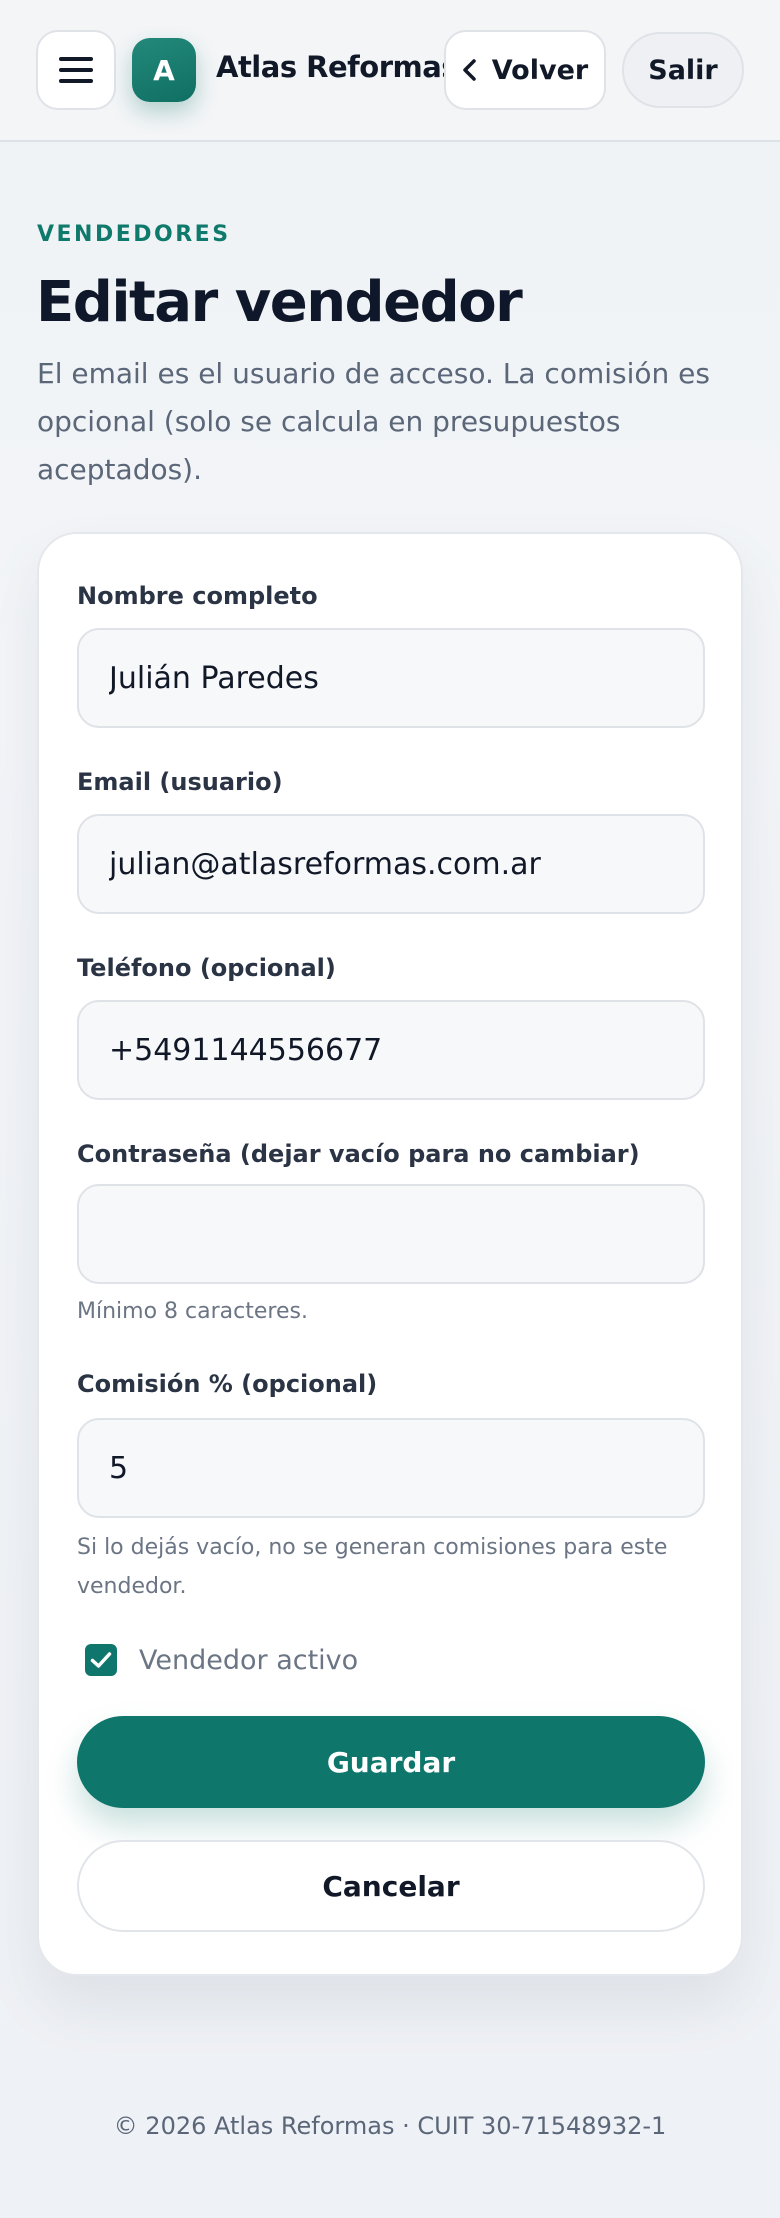  Describe the element at coordinates (391, 1468) in the screenshot. I see `commission-input` at that location.